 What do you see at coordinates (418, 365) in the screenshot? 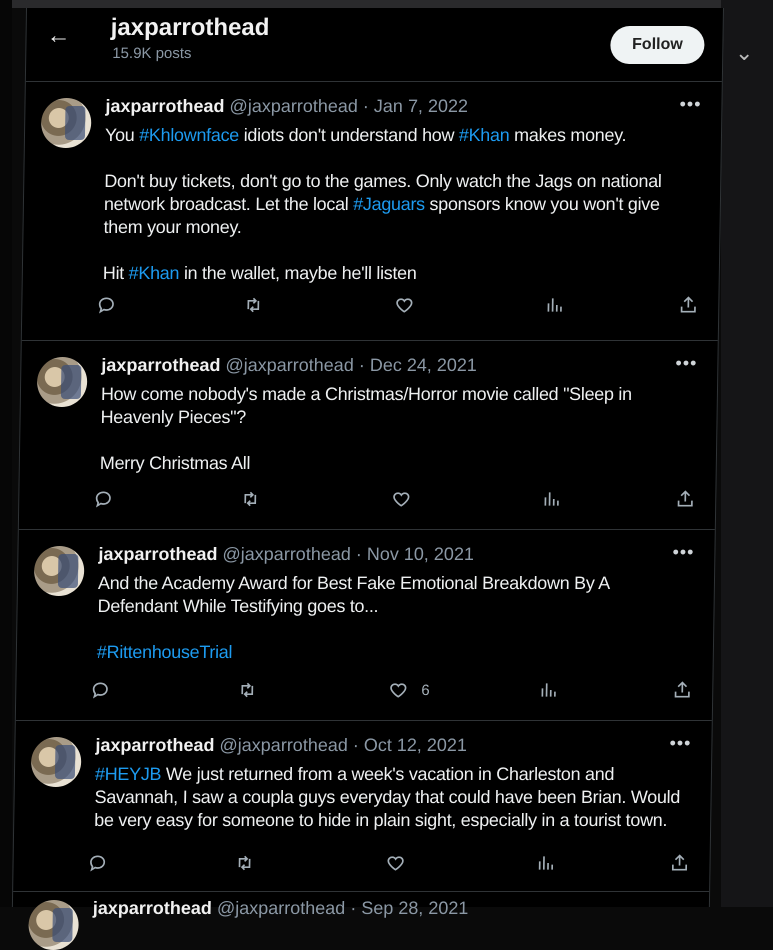
I see `tweet-date: · Dec 24, 2021` at bounding box center [418, 365].